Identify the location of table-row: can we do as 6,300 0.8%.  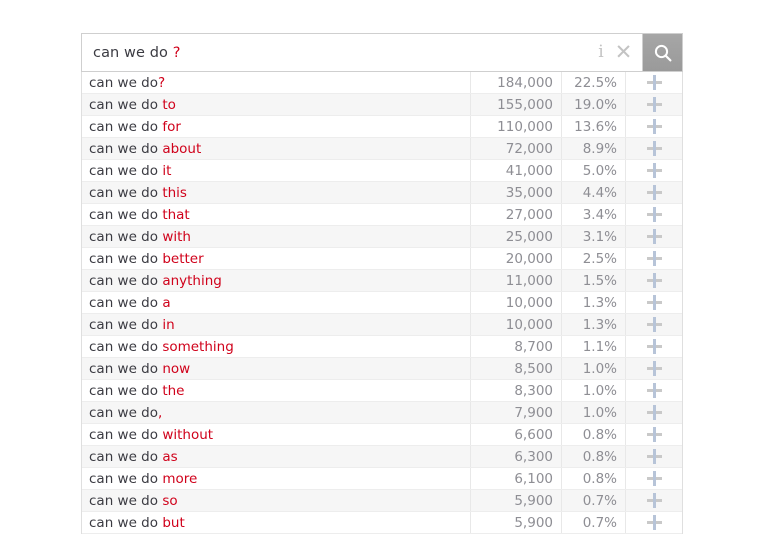
(382, 457).